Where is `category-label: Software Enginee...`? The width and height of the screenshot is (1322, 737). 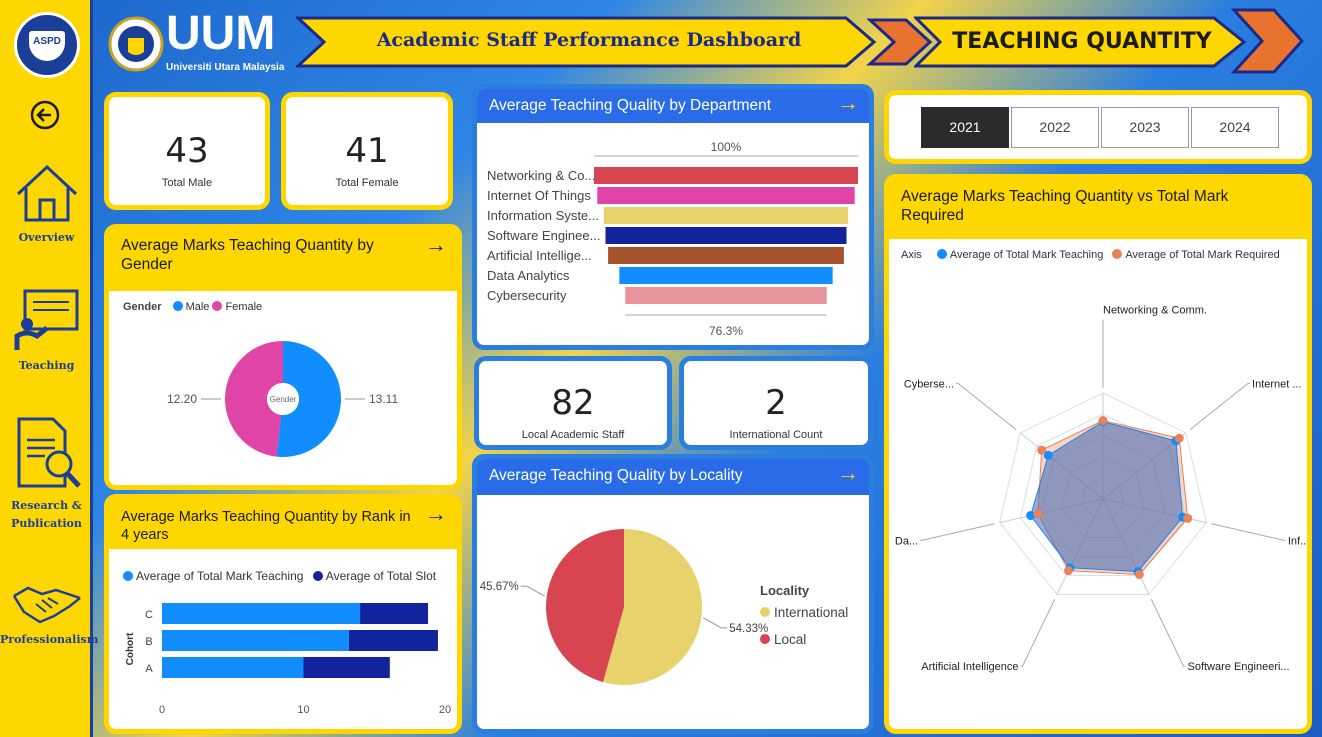 category-label: Software Enginee... is located at coordinates (543, 235).